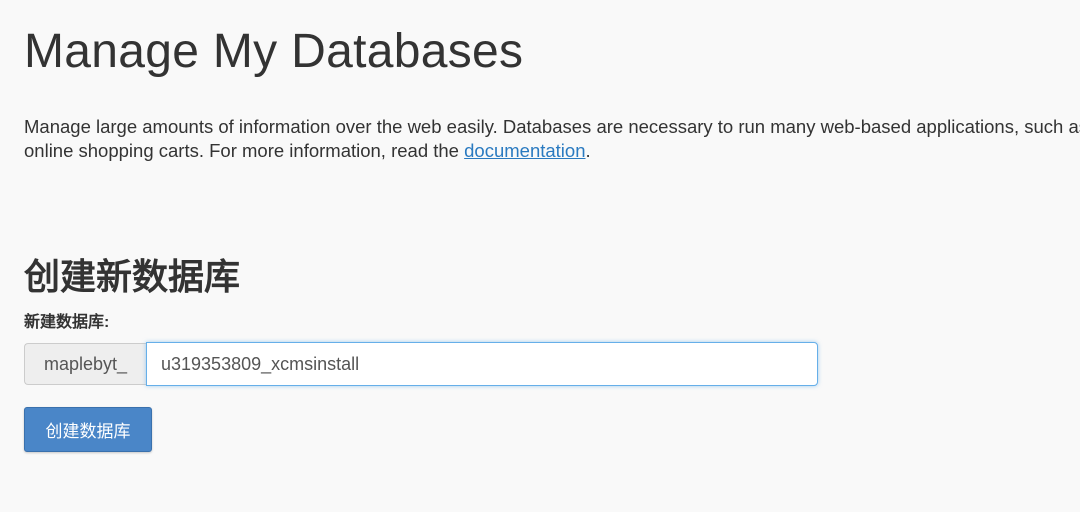  Describe the element at coordinates (132, 276) in the screenshot. I see `create-database-heading: 创建新数据库` at that location.